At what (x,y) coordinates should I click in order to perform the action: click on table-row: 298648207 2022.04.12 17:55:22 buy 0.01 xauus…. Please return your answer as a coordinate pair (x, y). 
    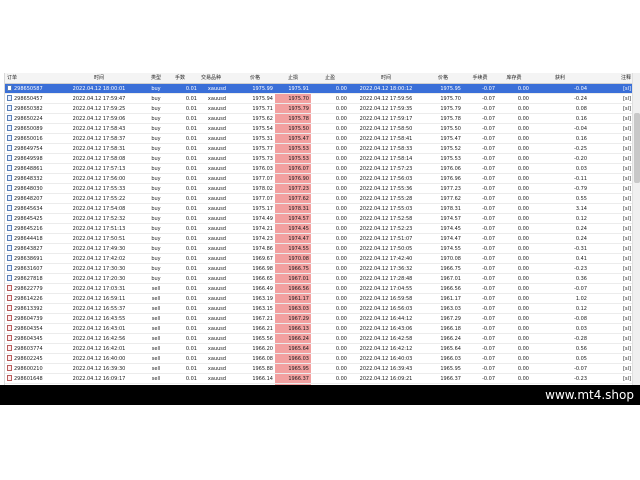
    Looking at the image, I should click on (319, 198).